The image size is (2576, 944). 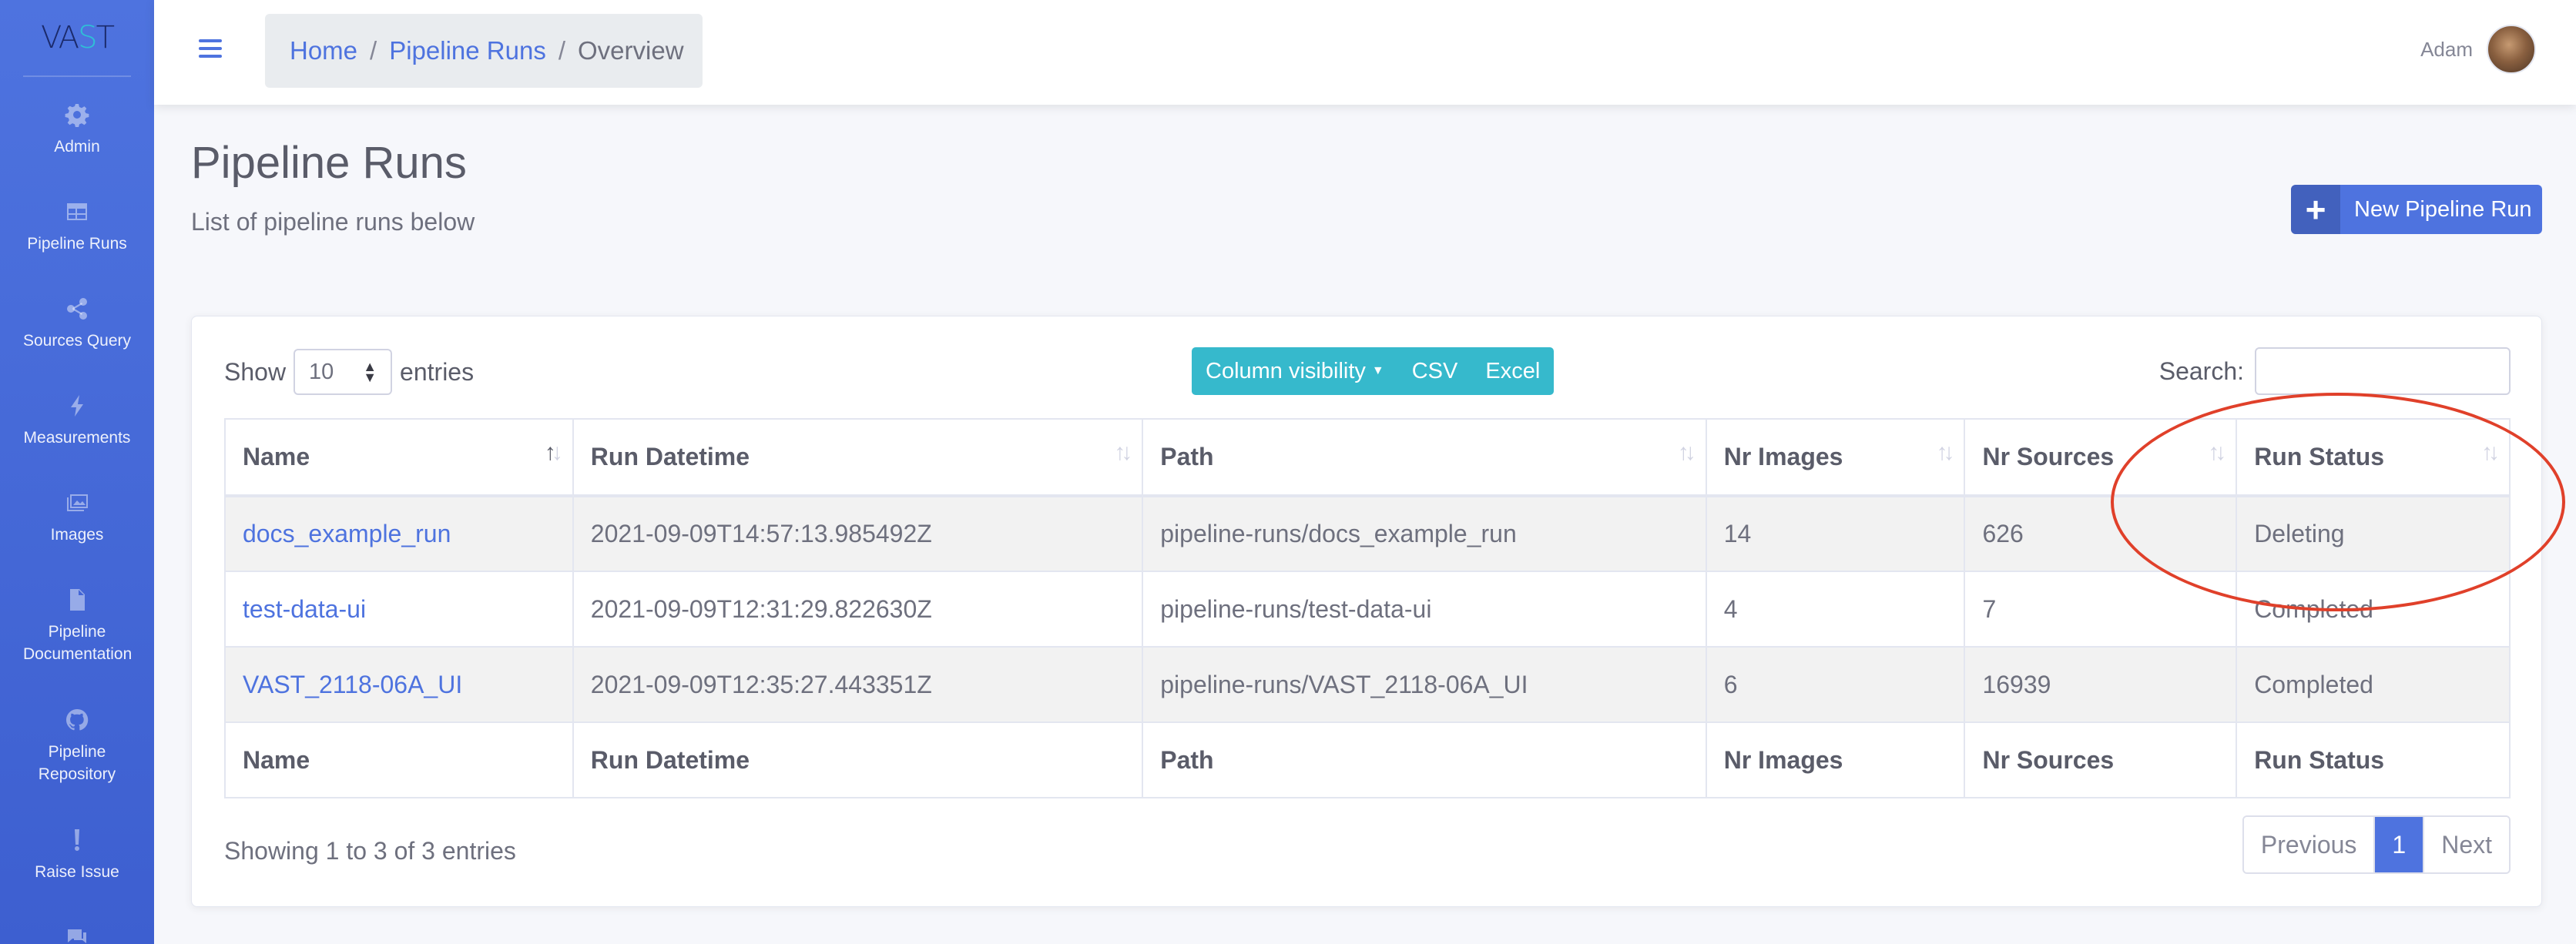 I want to click on sidebar-item-more, so click(x=77, y=934).